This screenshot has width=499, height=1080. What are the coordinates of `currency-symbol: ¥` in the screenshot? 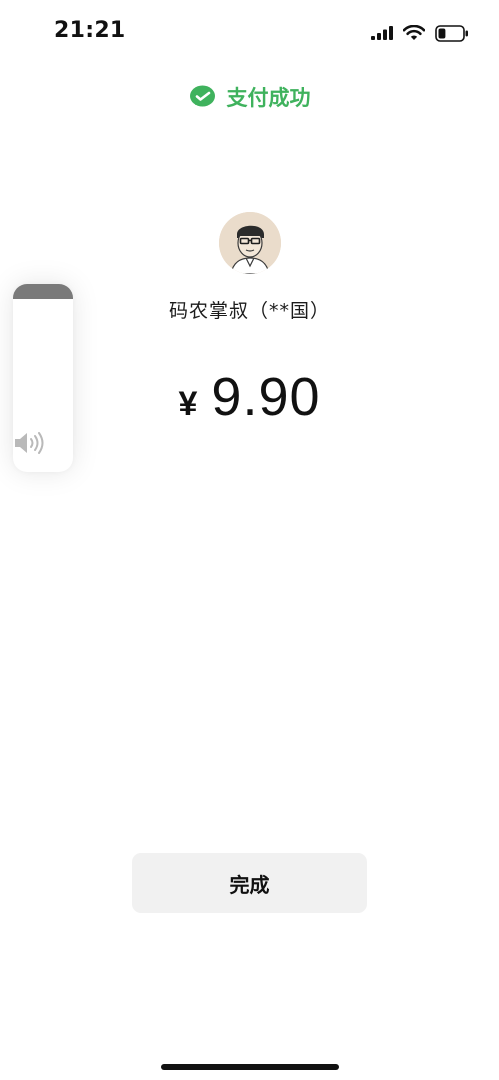 It's located at (188, 404).